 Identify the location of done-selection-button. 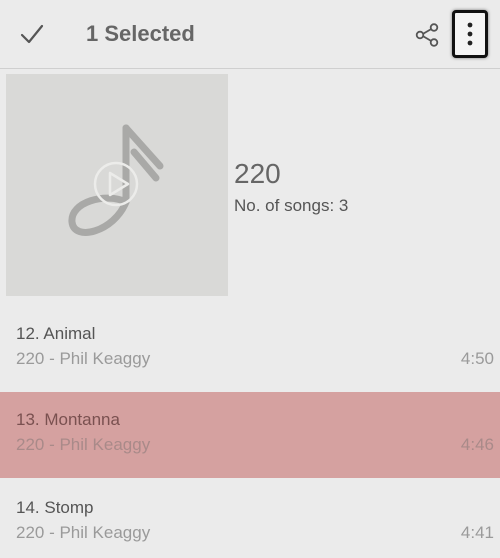
(32, 34).